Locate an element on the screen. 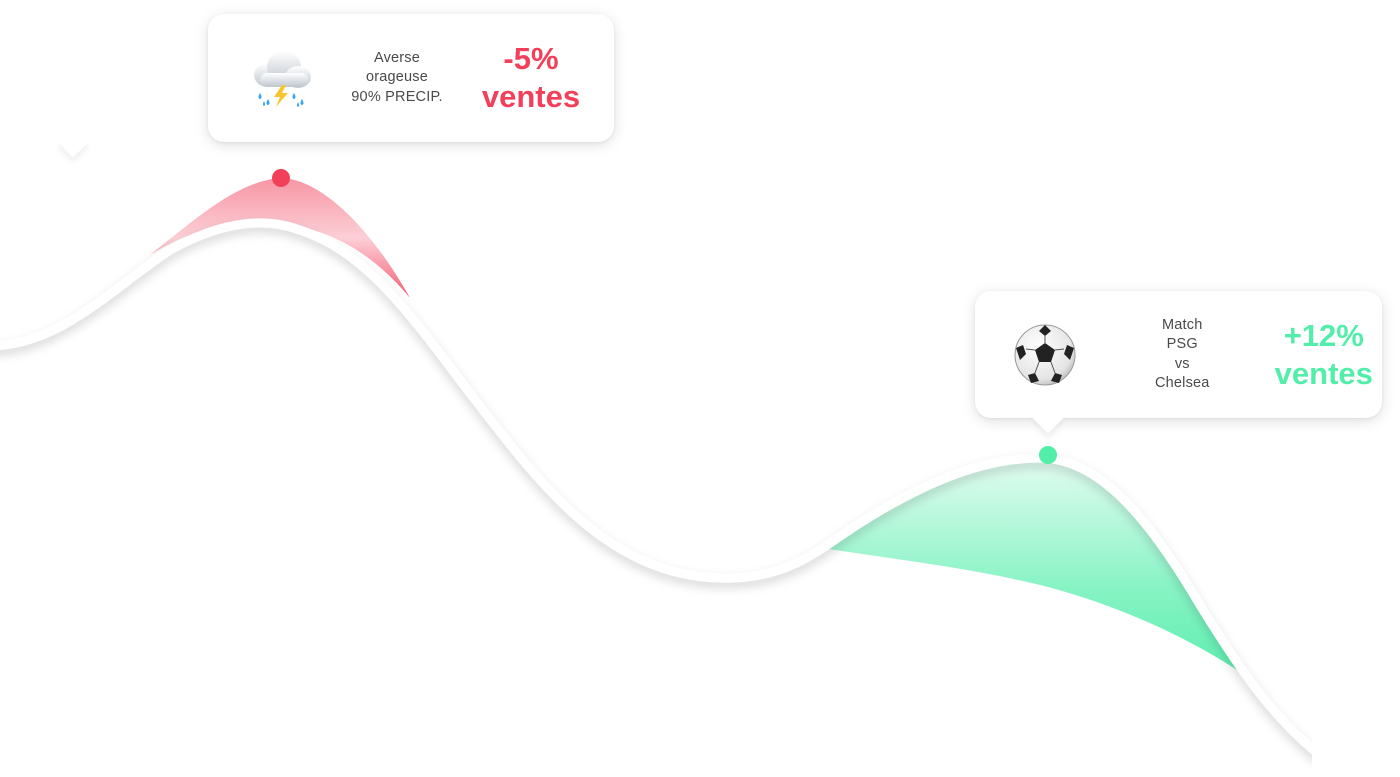 The height and width of the screenshot is (777, 1400). storm-description: Averse orageuse 90% PRECIP. is located at coordinates (397, 78).